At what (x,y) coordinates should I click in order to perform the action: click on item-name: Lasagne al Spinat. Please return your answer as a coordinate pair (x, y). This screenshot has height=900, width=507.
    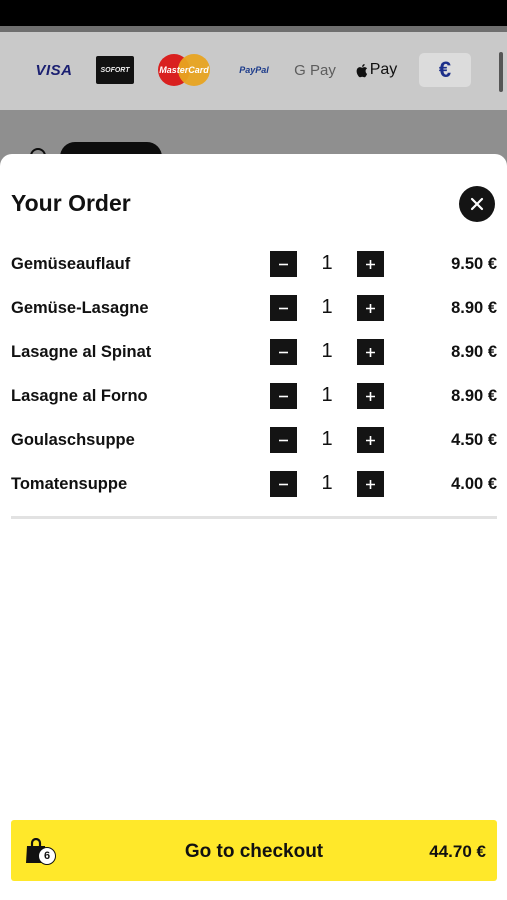
    Looking at the image, I should click on (81, 352).